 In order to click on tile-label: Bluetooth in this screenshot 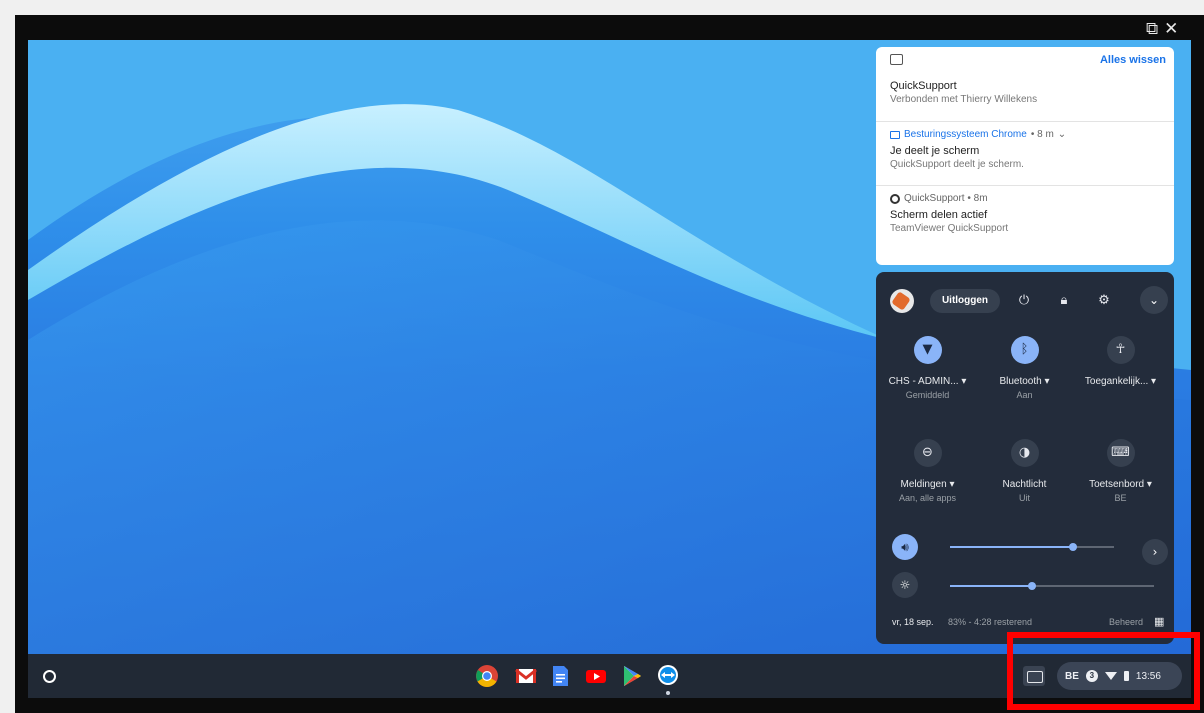, I will do `click(1020, 381)`.